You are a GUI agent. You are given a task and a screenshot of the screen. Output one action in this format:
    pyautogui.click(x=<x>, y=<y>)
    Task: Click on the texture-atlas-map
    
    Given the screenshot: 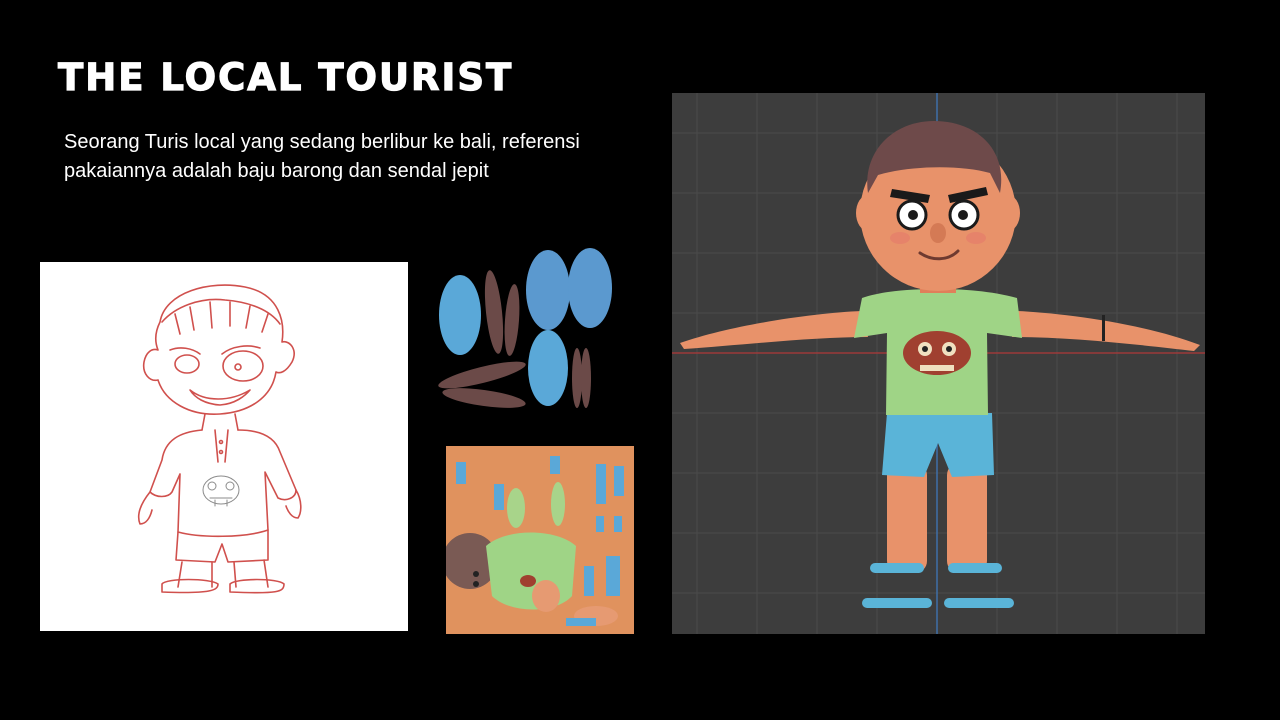 What is the action you would take?
    pyautogui.click(x=540, y=540)
    